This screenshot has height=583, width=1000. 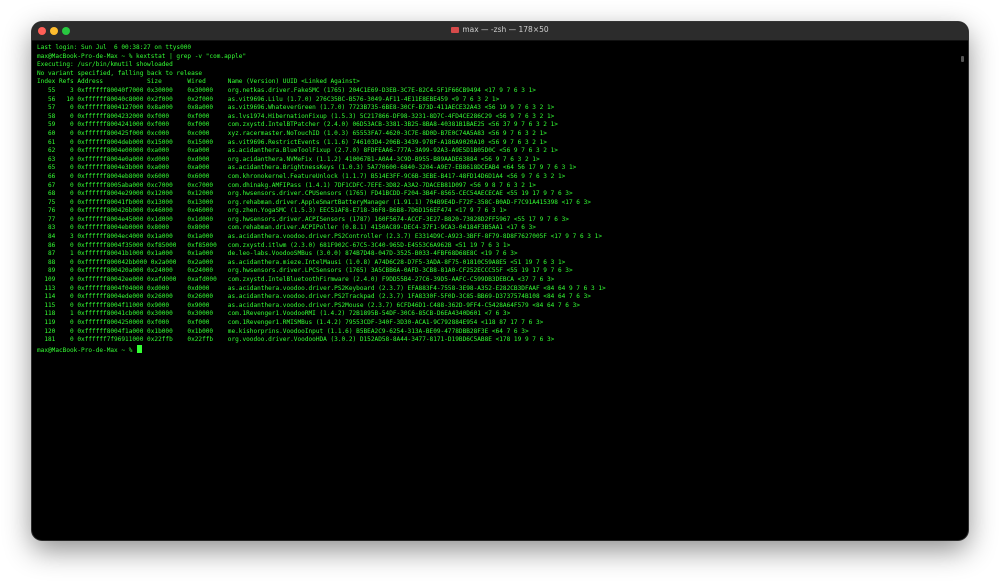 What do you see at coordinates (505, 29) in the screenshot?
I see `window-title: max — -zsh — 178×50` at bounding box center [505, 29].